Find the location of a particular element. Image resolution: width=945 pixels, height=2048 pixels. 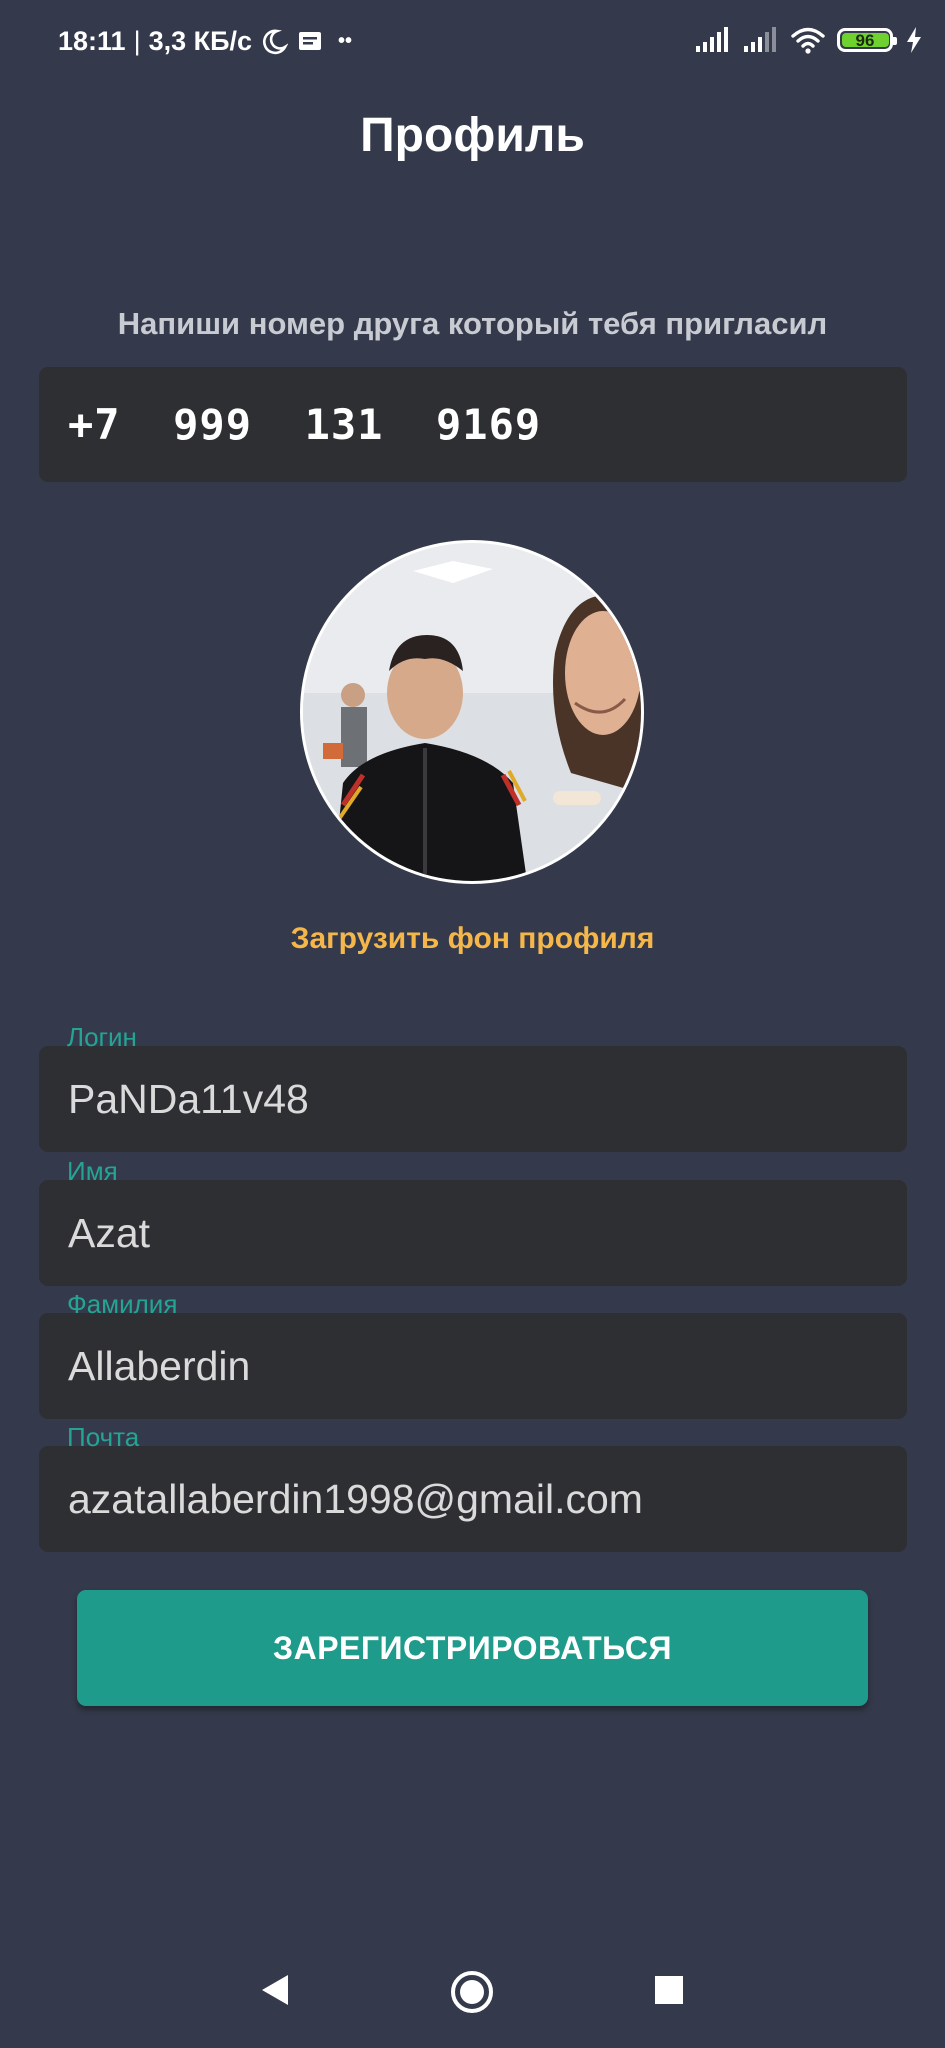

navigation-bar is located at coordinates (472, 1994).